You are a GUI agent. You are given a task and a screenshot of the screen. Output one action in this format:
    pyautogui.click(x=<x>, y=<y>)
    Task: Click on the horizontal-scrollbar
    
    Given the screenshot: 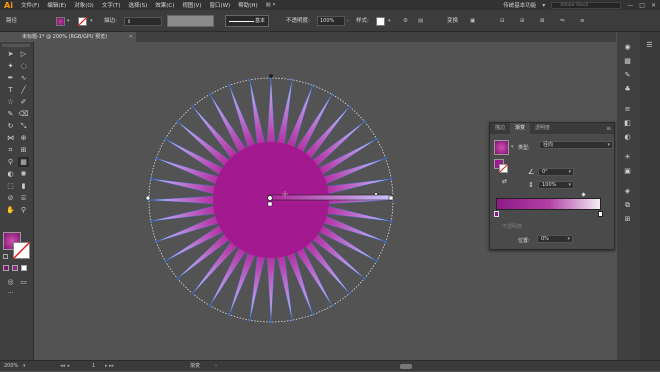 What is the action you would take?
    pyautogui.click(x=406, y=366)
    